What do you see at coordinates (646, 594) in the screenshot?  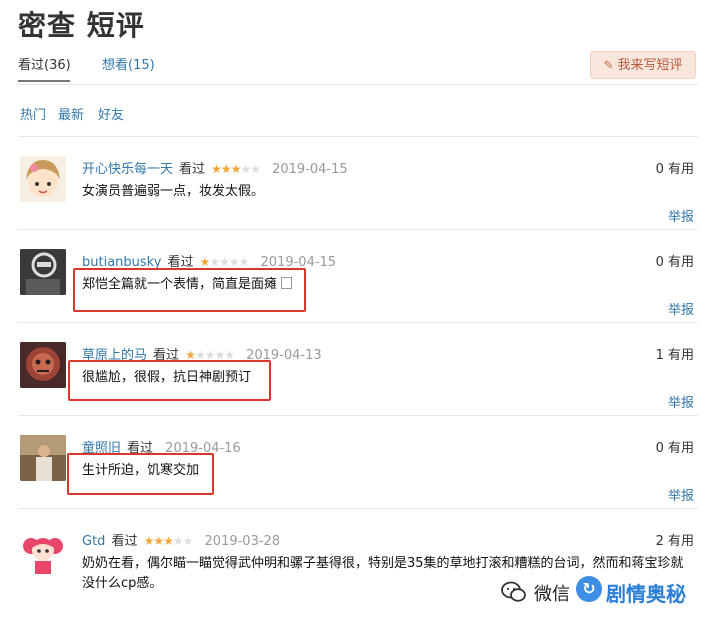 I see `watermark-brand: 剧情奥秘` at bounding box center [646, 594].